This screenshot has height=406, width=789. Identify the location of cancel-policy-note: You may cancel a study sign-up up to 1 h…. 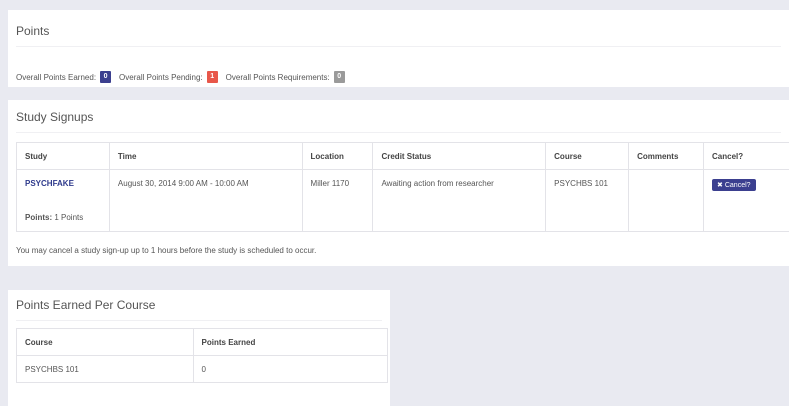
(166, 250).